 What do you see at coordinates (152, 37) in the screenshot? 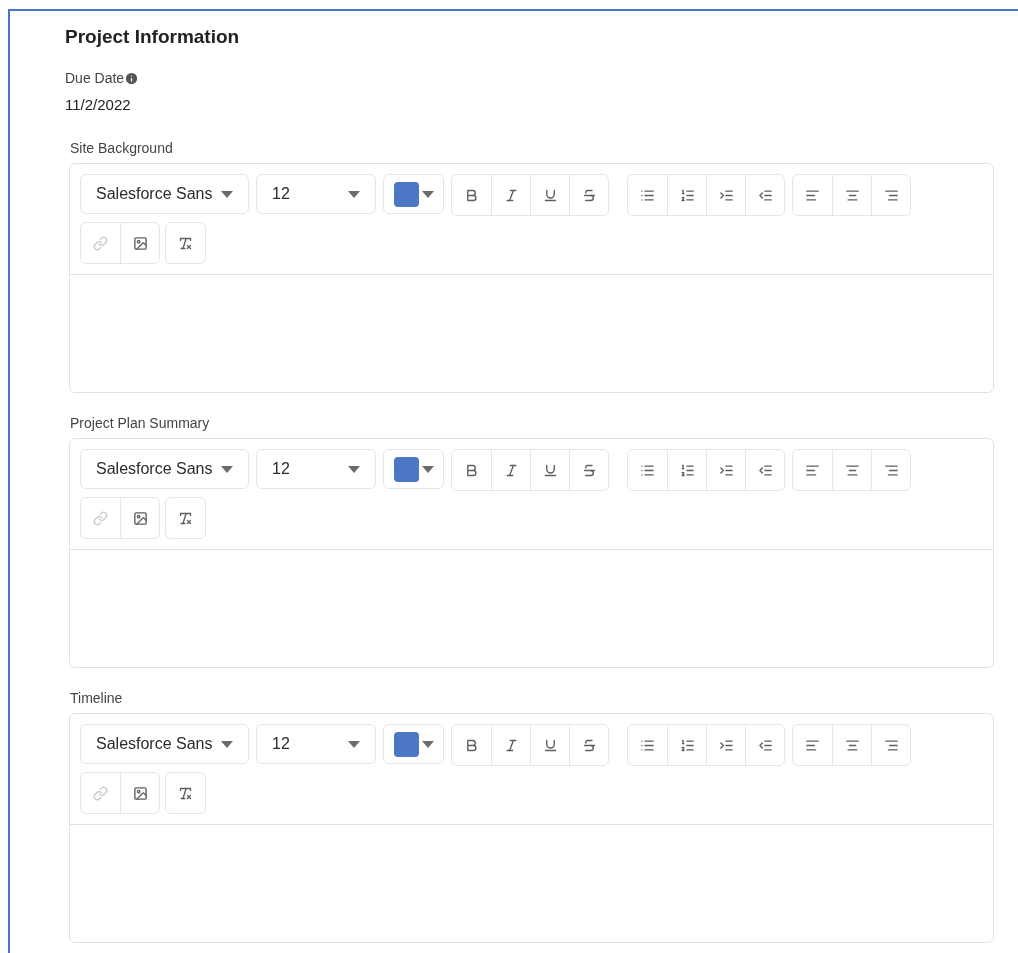
I see `section-title: Project Information` at bounding box center [152, 37].